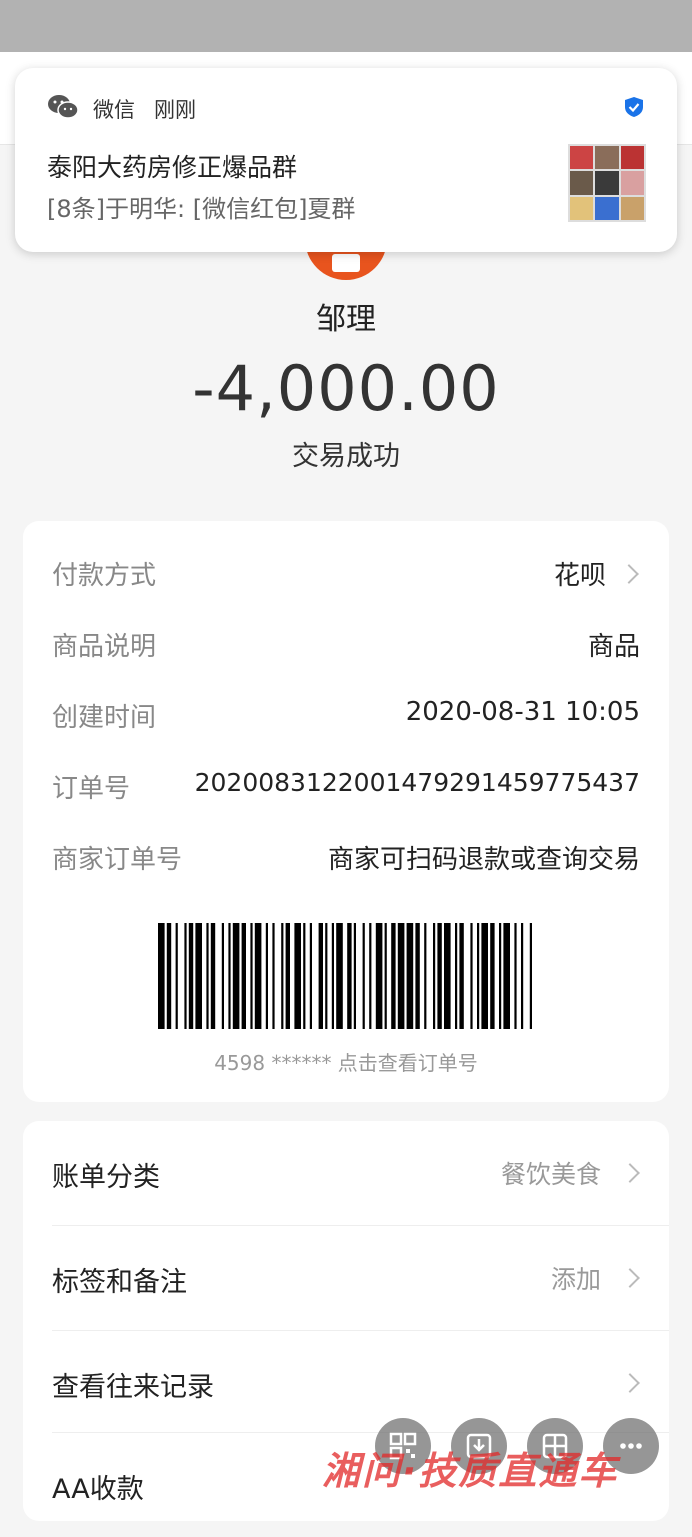 The image size is (692, 1537). I want to click on watermark: 湘问·技质直通车, so click(470, 1471).